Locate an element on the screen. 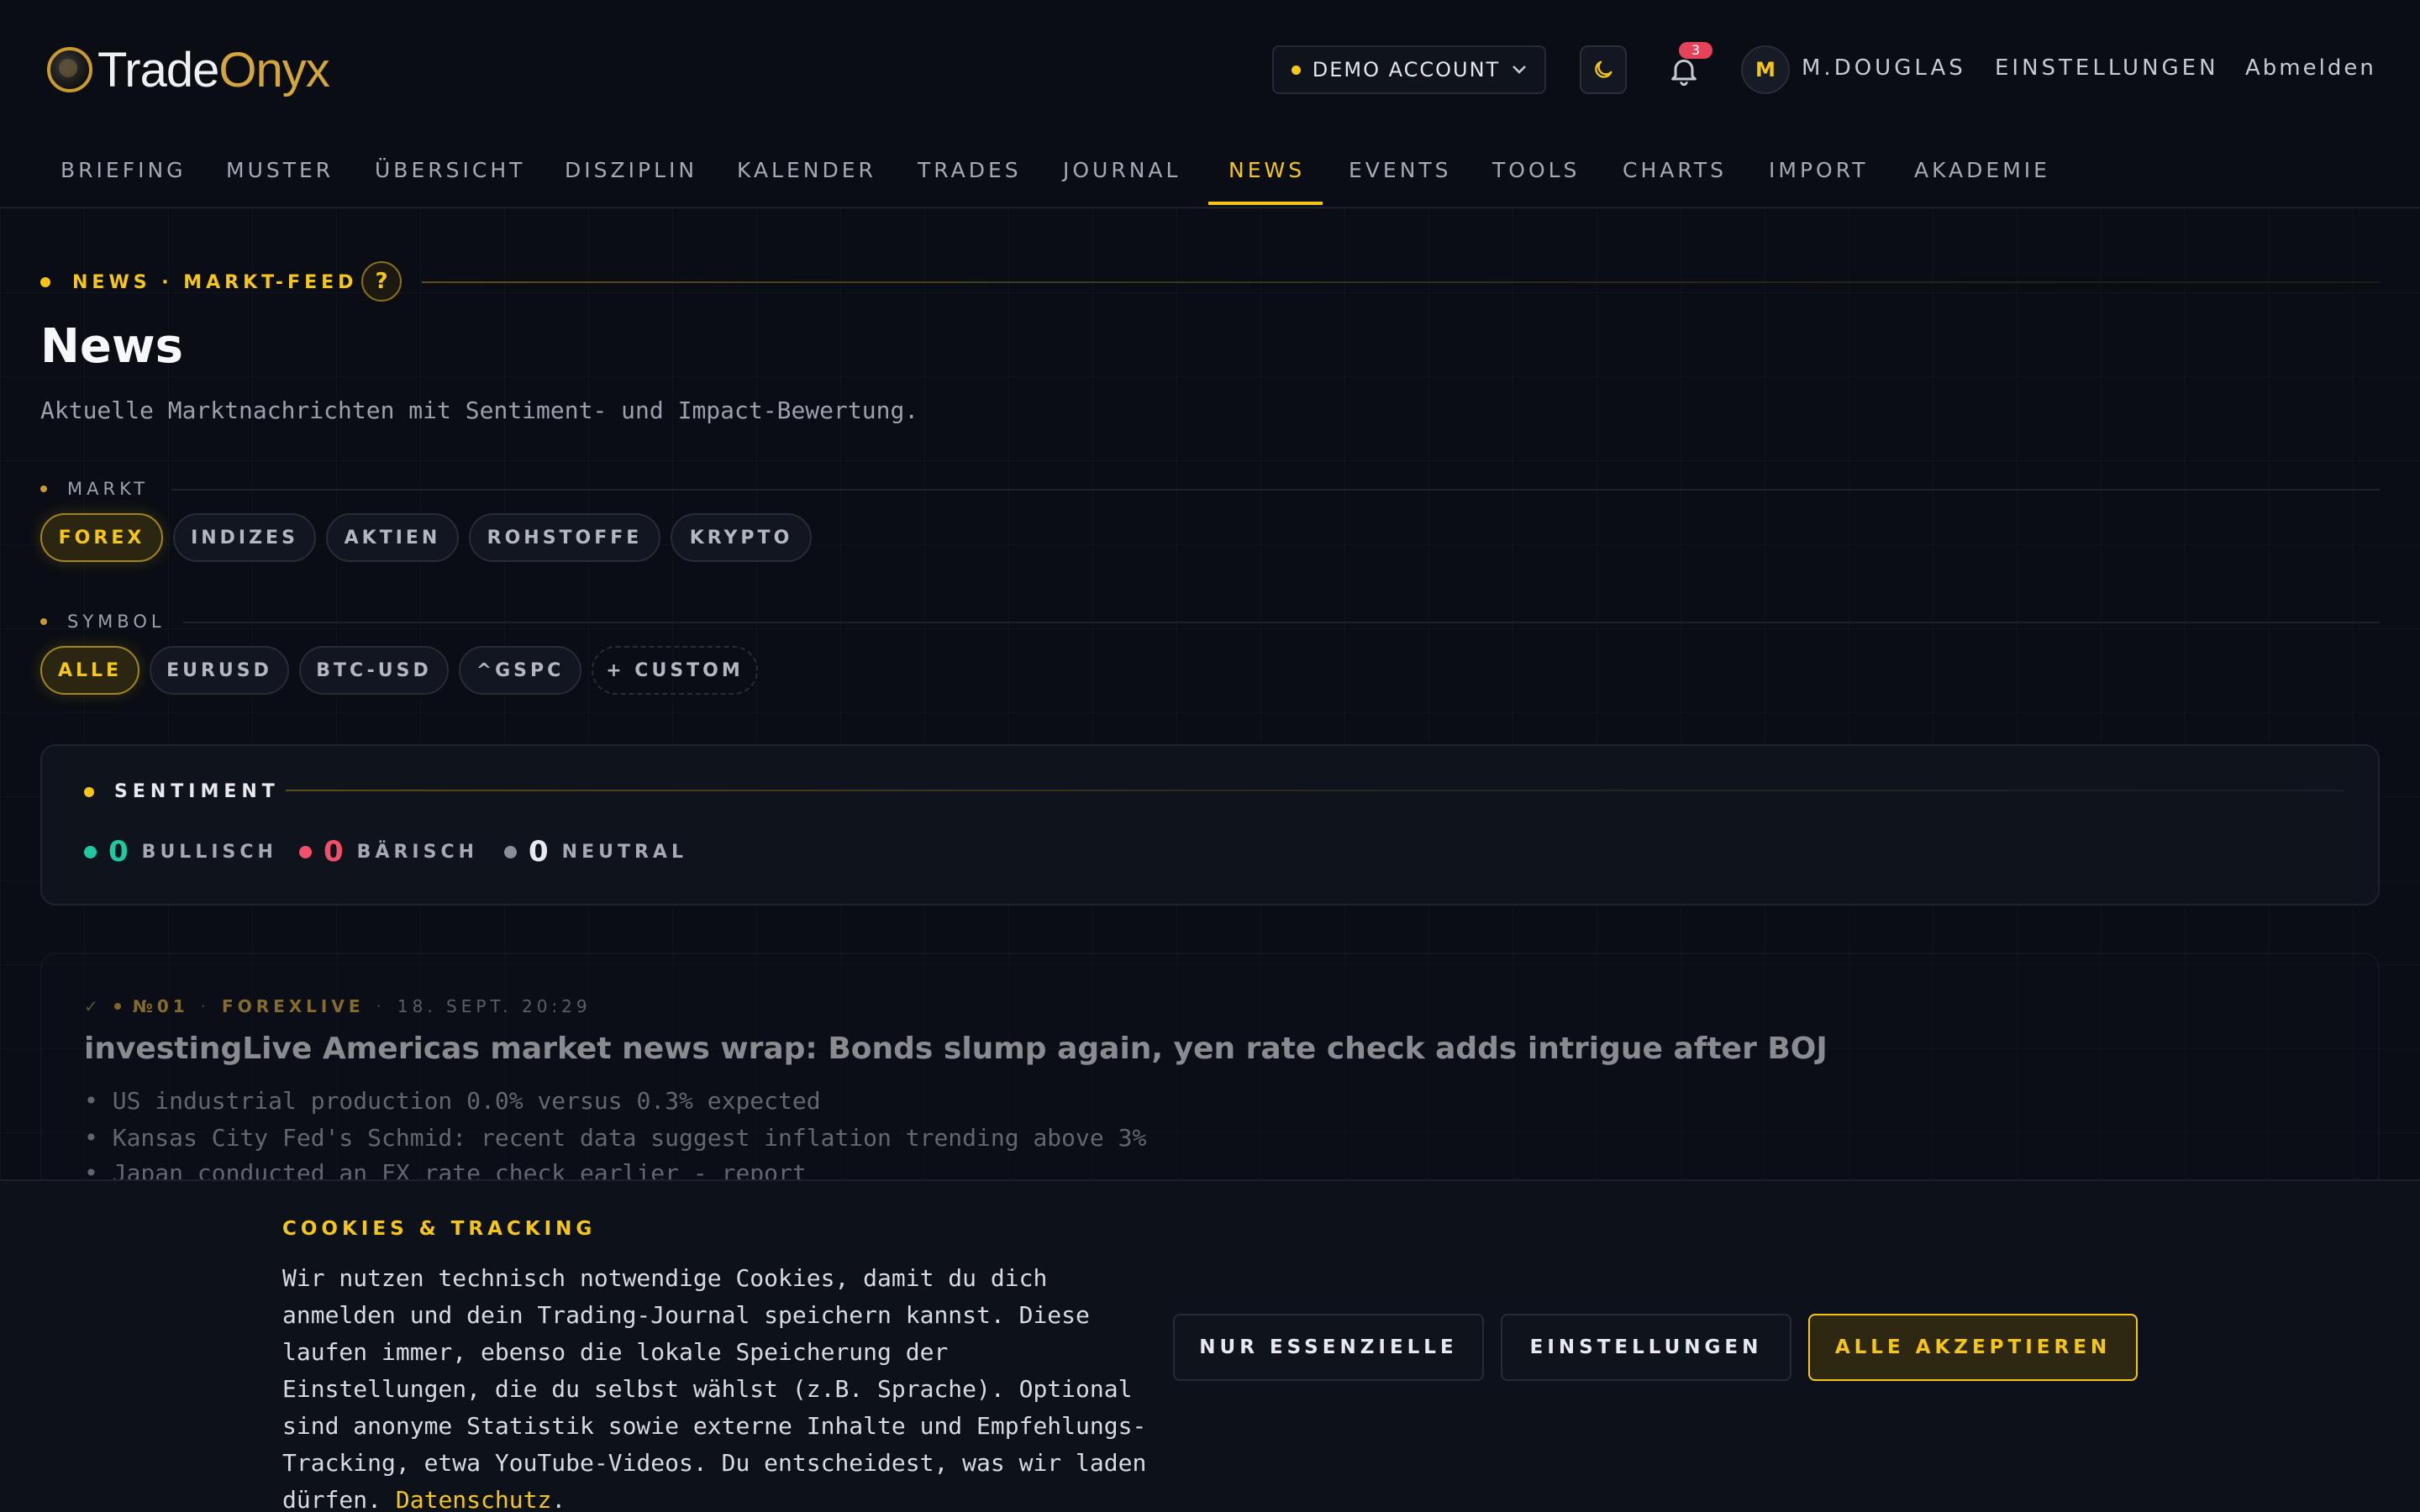  chip-krypto: KRYPTO is located at coordinates (741, 537).